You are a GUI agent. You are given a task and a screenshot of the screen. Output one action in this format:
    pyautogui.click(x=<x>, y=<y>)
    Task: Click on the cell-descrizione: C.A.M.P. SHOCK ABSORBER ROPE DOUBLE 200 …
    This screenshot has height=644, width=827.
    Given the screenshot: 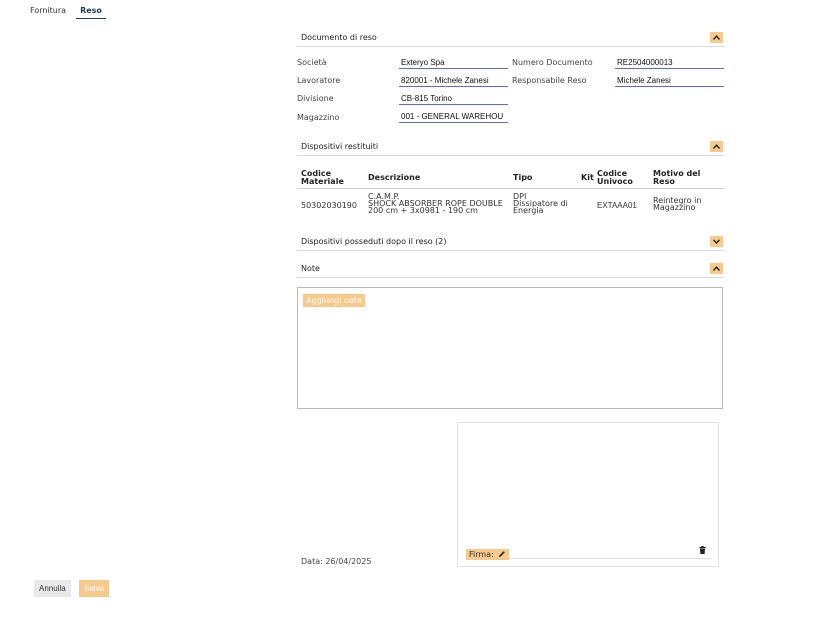 What is the action you would take?
    pyautogui.click(x=435, y=204)
    